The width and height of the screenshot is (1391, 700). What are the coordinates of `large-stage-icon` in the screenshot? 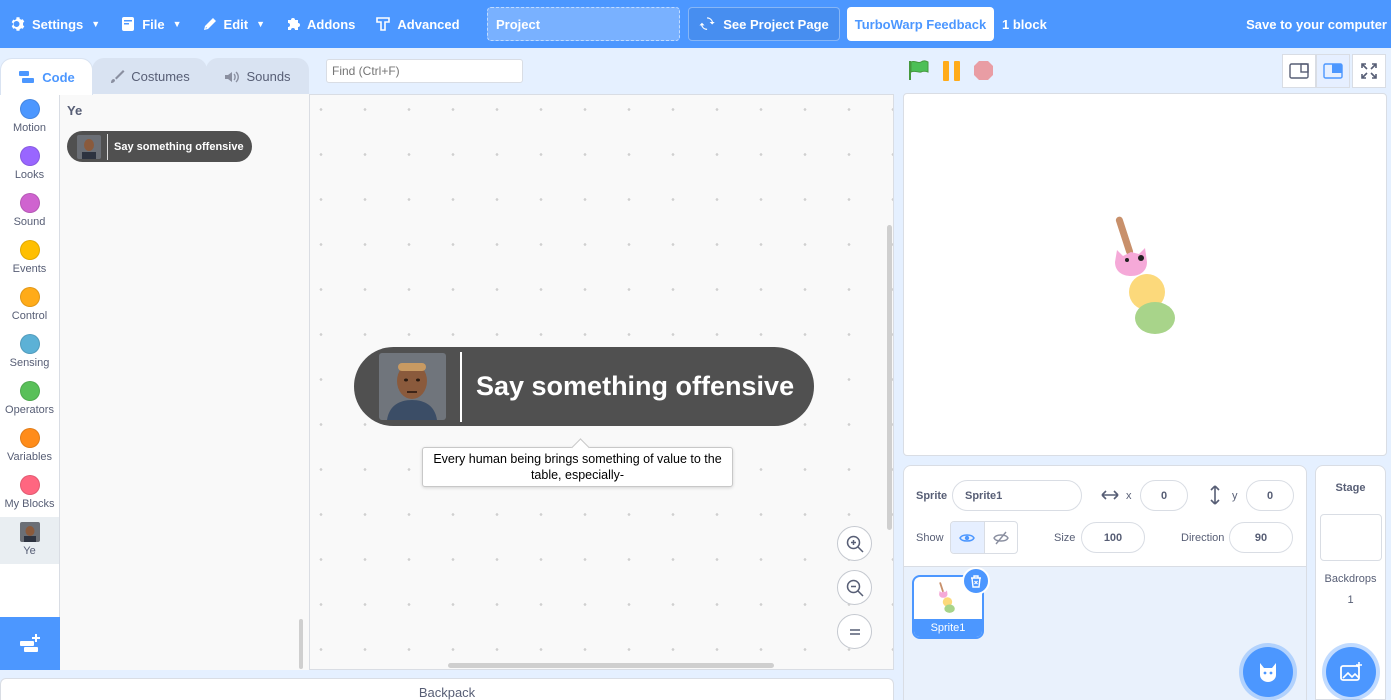 It's located at (1333, 71).